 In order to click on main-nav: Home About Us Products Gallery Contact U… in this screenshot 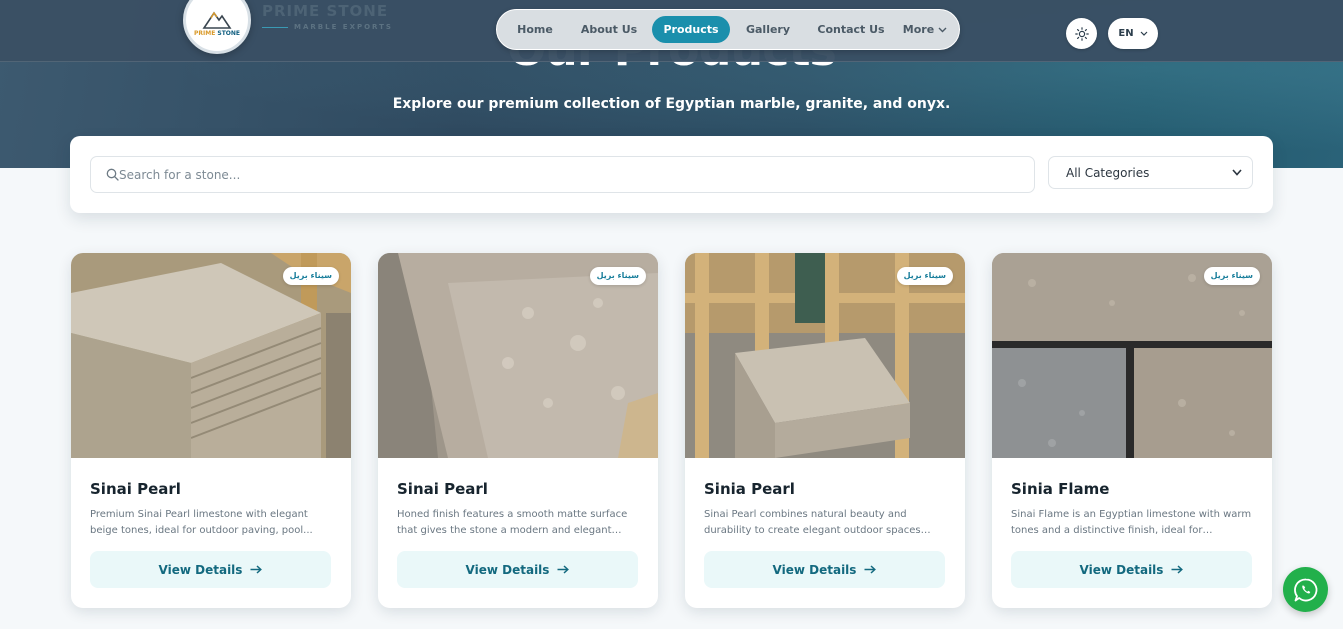, I will do `click(728, 29)`.